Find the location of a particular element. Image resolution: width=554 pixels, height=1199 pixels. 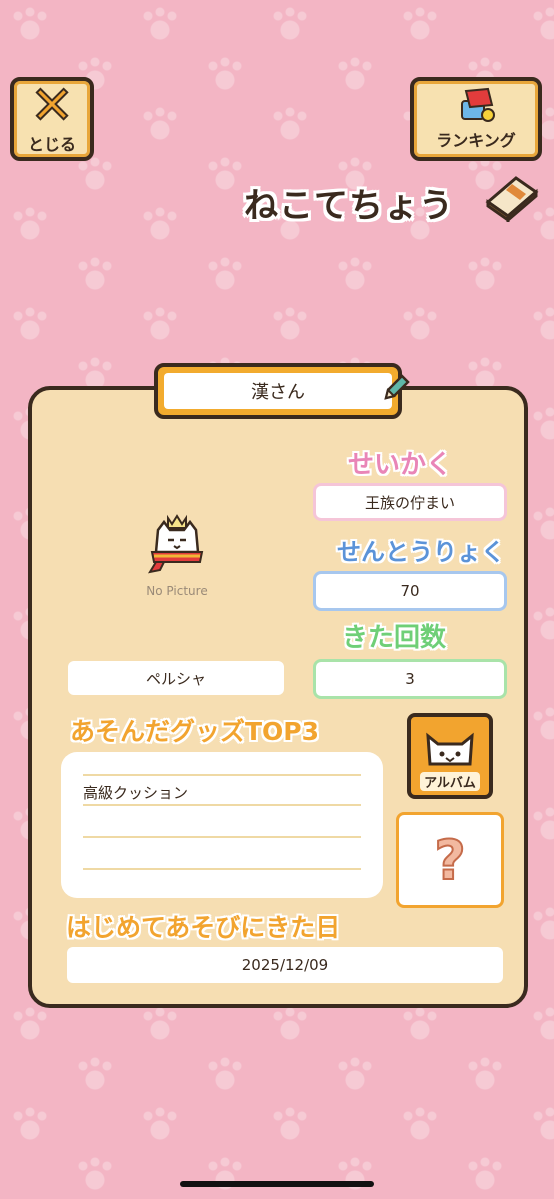

ranking-button: ランキング is located at coordinates (476, 119).